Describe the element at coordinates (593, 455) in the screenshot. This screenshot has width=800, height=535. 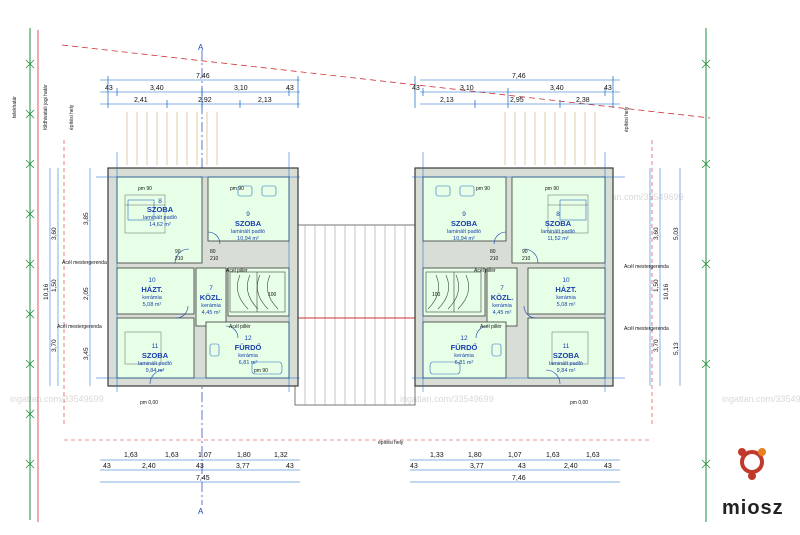
I see `bottom-right-a5: 1,63` at that location.